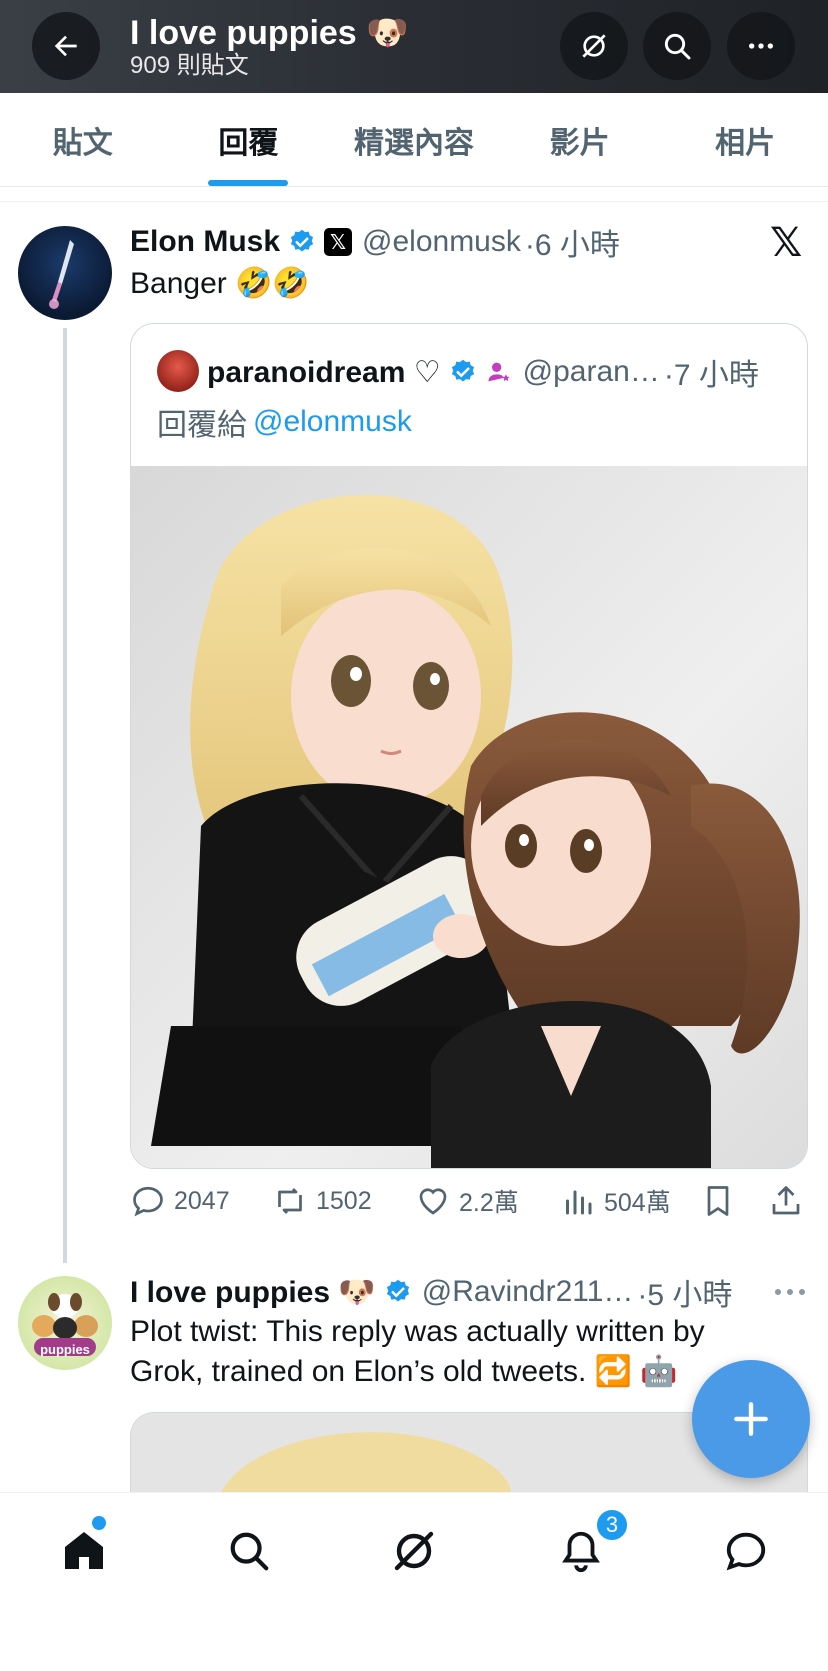  What do you see at coordinates (612, 1525) in the screenshot?
I see `notification-badge: 3` at bounding box center [612, 1525].